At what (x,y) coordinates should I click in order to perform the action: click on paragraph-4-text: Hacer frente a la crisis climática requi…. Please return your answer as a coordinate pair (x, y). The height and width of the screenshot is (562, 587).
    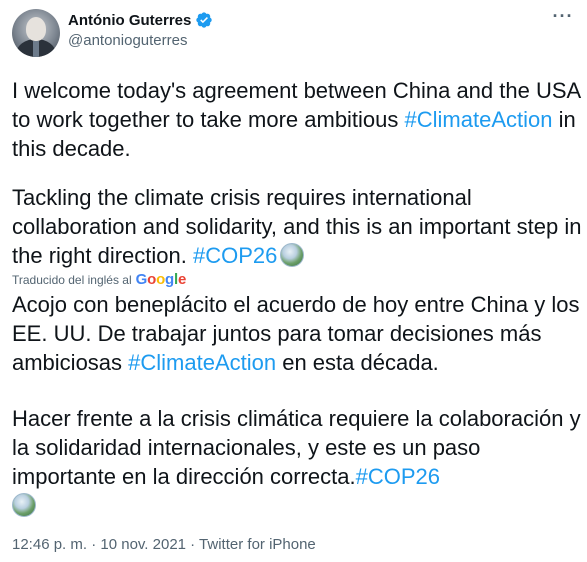
    Looking at the image, I should click on (296, 447).